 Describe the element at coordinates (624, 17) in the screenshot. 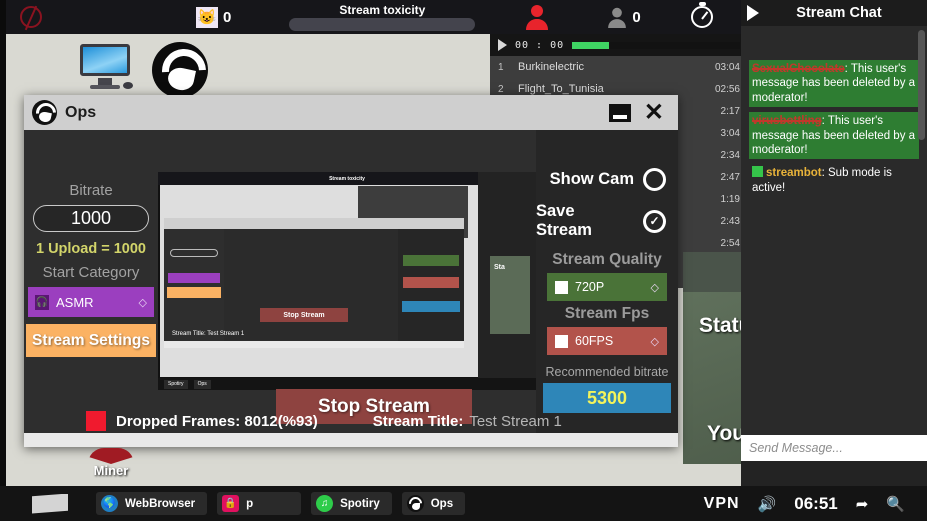

I see `viewer-counter: 0` at that location.